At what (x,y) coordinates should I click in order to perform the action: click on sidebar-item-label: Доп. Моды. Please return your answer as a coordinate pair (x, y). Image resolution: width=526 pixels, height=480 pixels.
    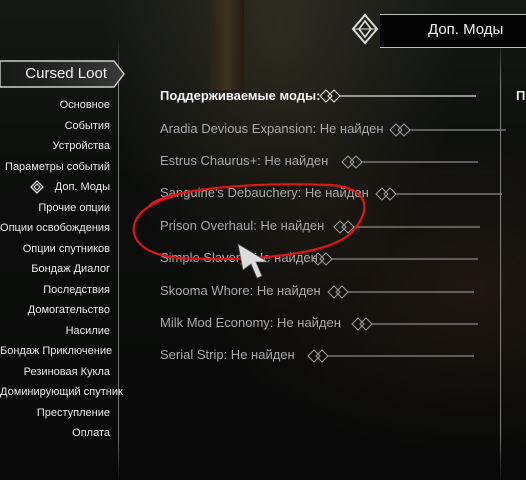
    Looking at the image, I should click on (82, 187).